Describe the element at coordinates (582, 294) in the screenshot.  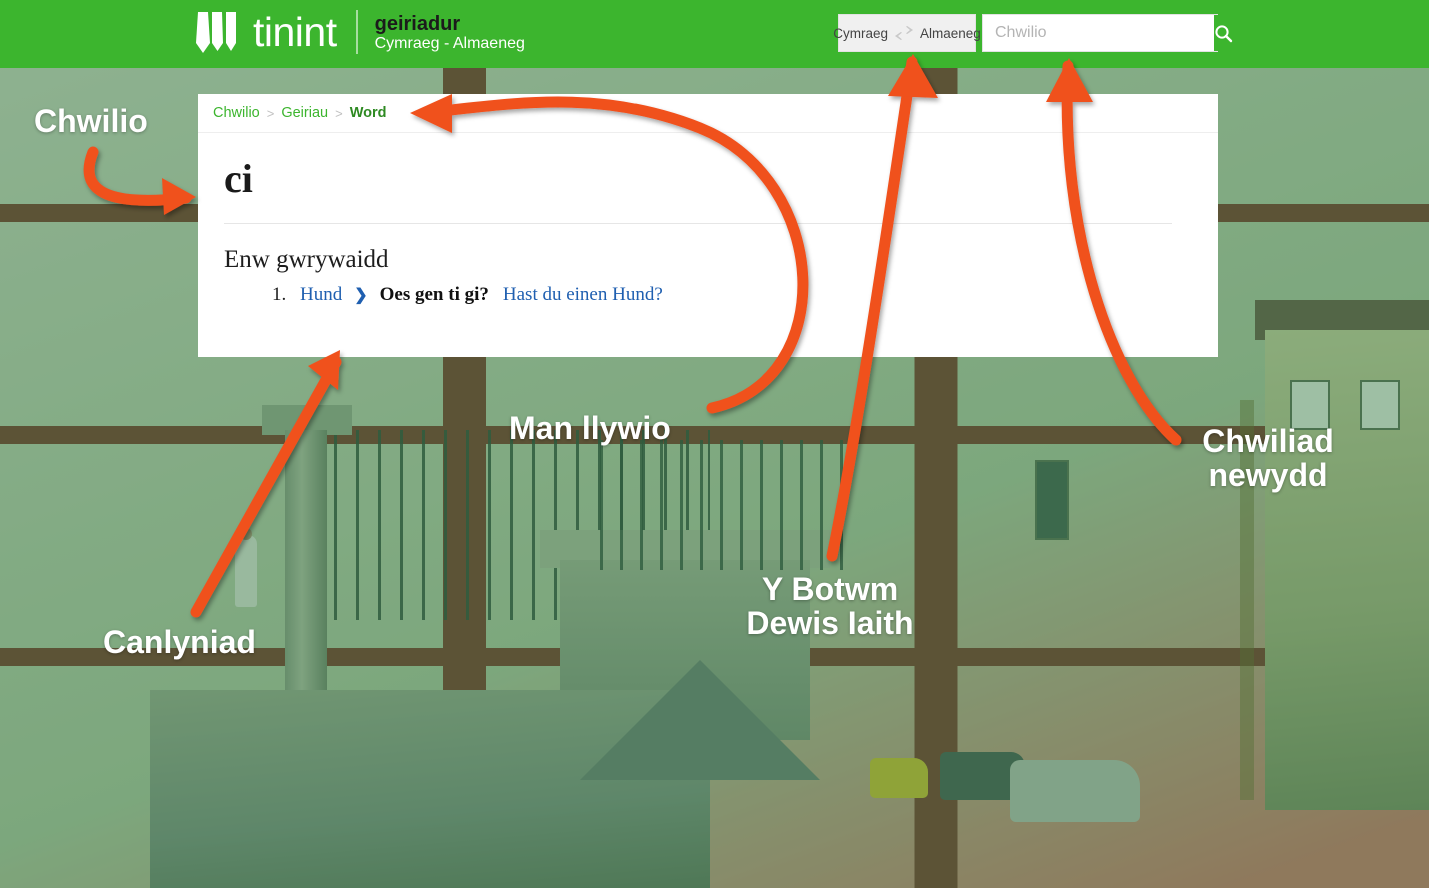
I see `example-target: Hast du einen Hund?` at that location.